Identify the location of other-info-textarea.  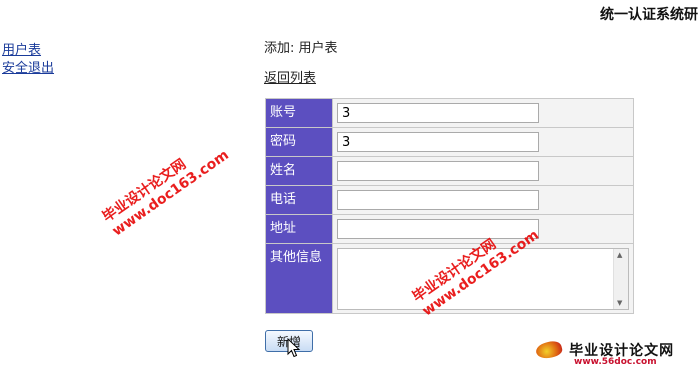
(476, 278).